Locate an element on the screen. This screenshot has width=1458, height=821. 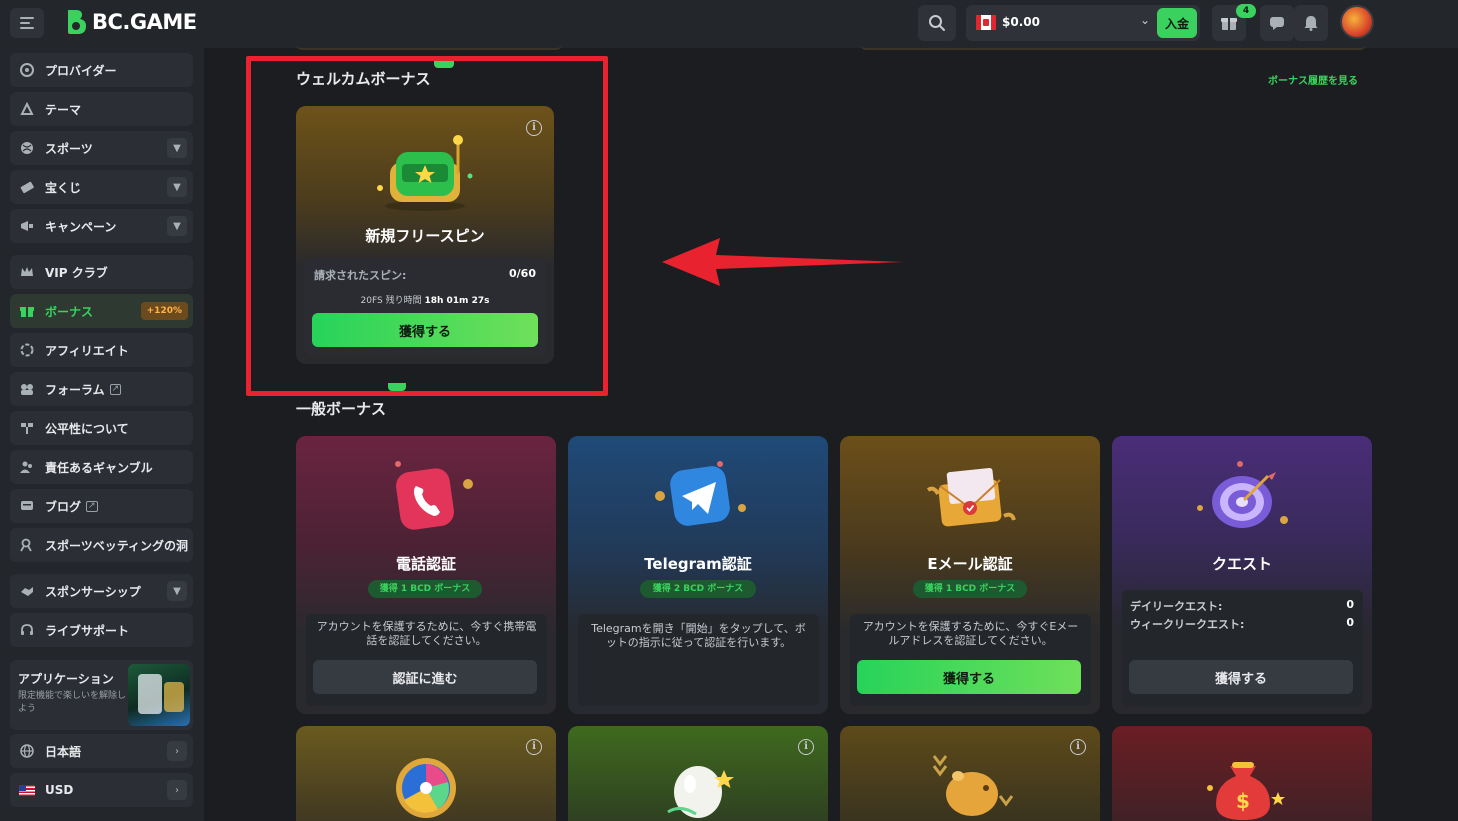
target-icon is located at coordinates (1242, 494).